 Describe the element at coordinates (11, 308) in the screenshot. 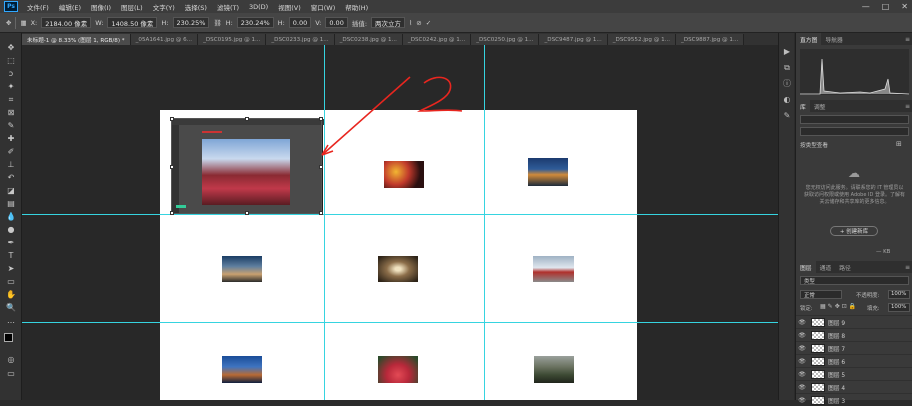

I see `zoom-tool-icon: 🔍` at that location.